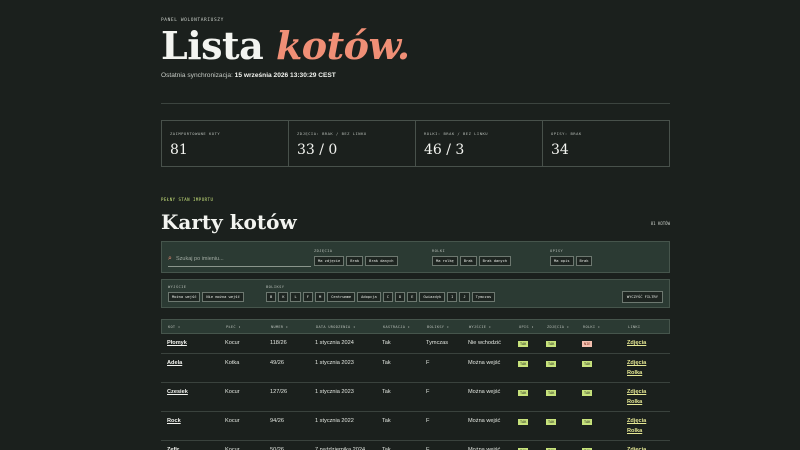  What do you see at coordinates (480, 327) in the screenshot?
I see `column-header: WYJŚCIE ↕` at bounding box center [480, 327].